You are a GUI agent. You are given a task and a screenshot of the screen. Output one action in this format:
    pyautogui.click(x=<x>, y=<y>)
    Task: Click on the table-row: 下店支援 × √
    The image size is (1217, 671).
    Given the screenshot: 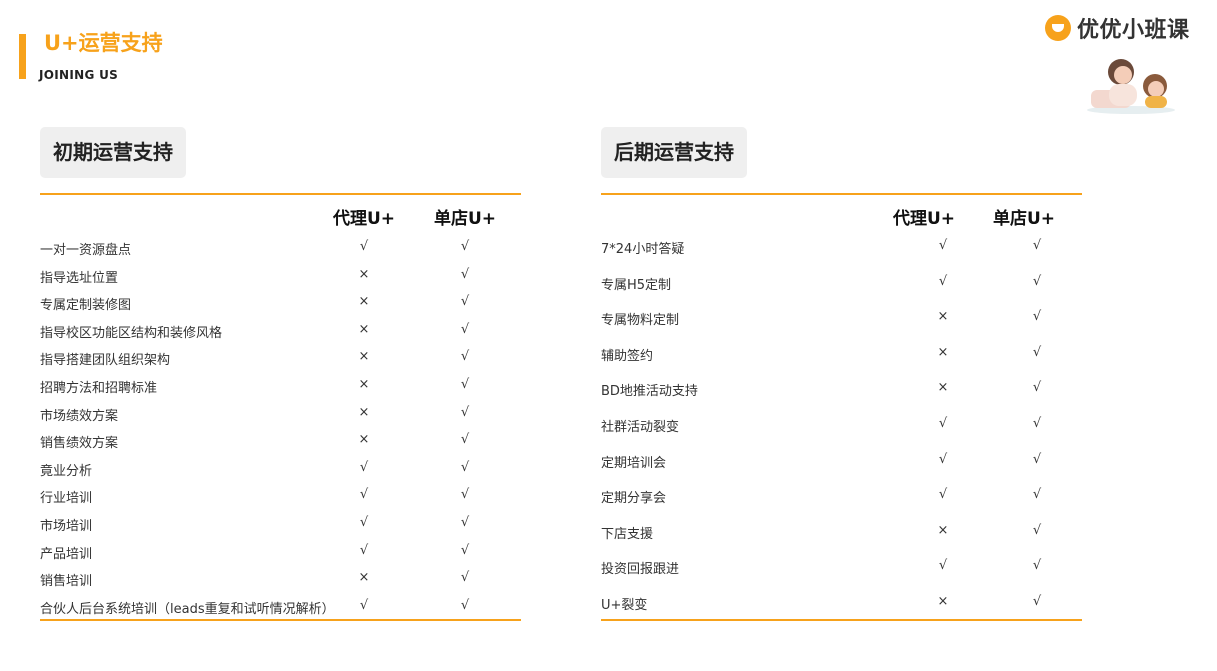 What is the action you would take?
    pyautogui.click(x=841, y=541)
    